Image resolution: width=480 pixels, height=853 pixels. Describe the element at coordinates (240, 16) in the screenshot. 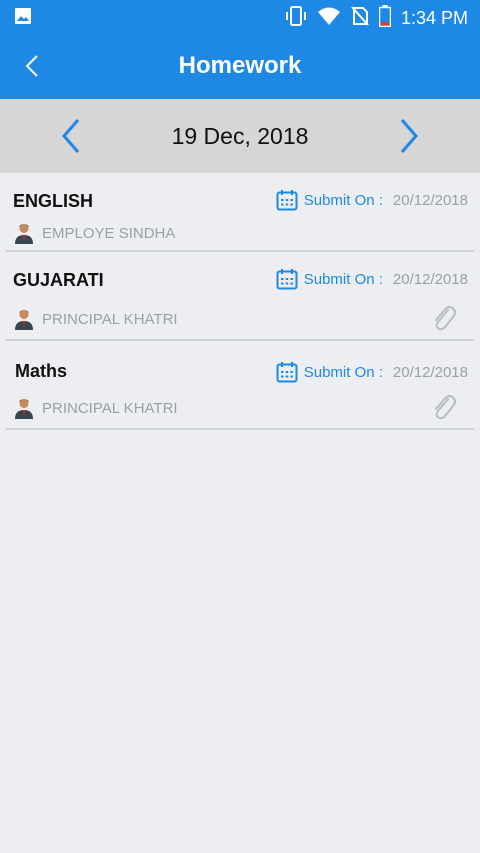

I see `status-bar: 1:34 PM` at that location.